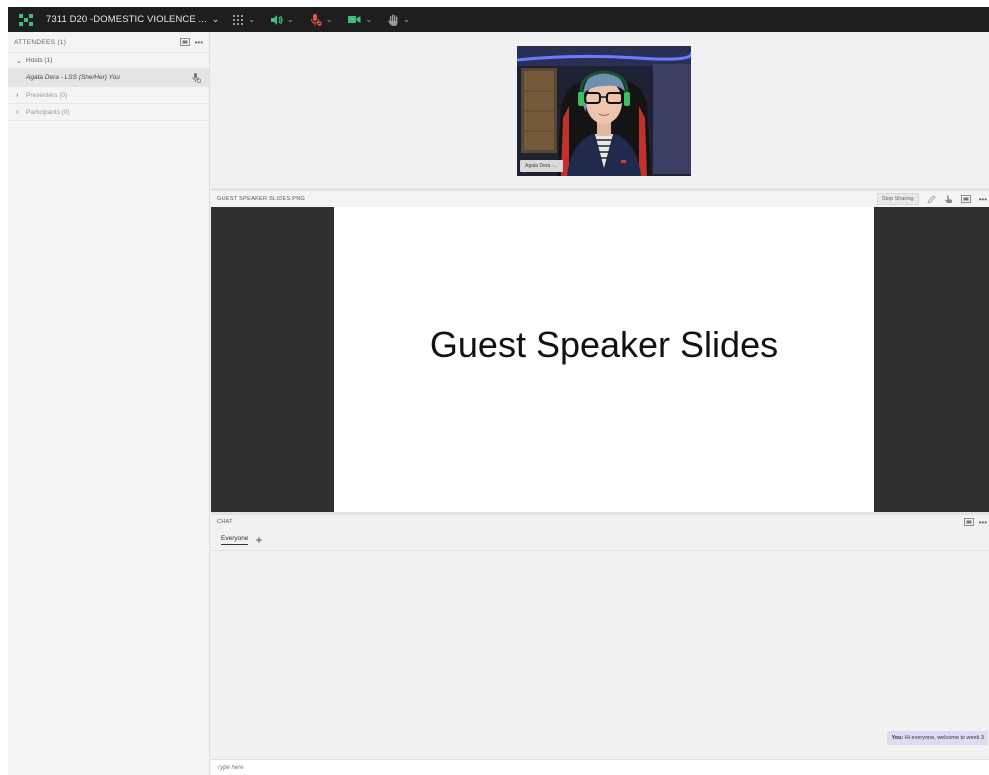 The image size is (989, 775). What do you see at coordinates (26, 19) in the screenshot?
I see `app-logo-icon` at bounding box center [26, 19].